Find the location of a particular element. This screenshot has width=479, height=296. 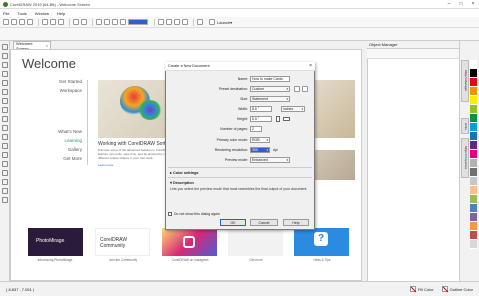

fill-color-indicator: Fill Color is located at coordinates (421, 289).